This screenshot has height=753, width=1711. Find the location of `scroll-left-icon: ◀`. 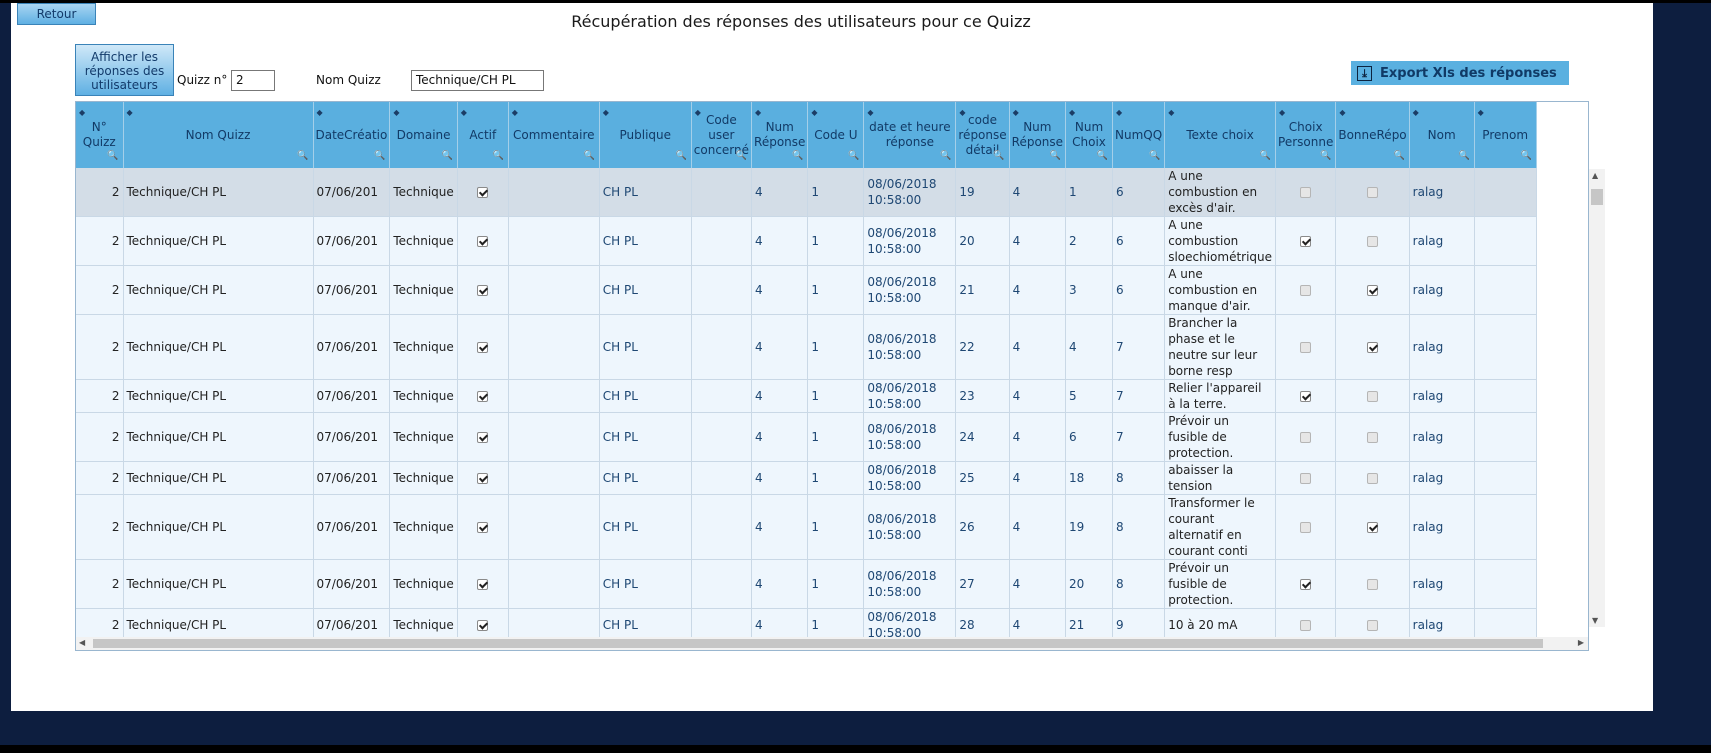

scroll-left-icon: ◀ is located at coordinates (82, 642).